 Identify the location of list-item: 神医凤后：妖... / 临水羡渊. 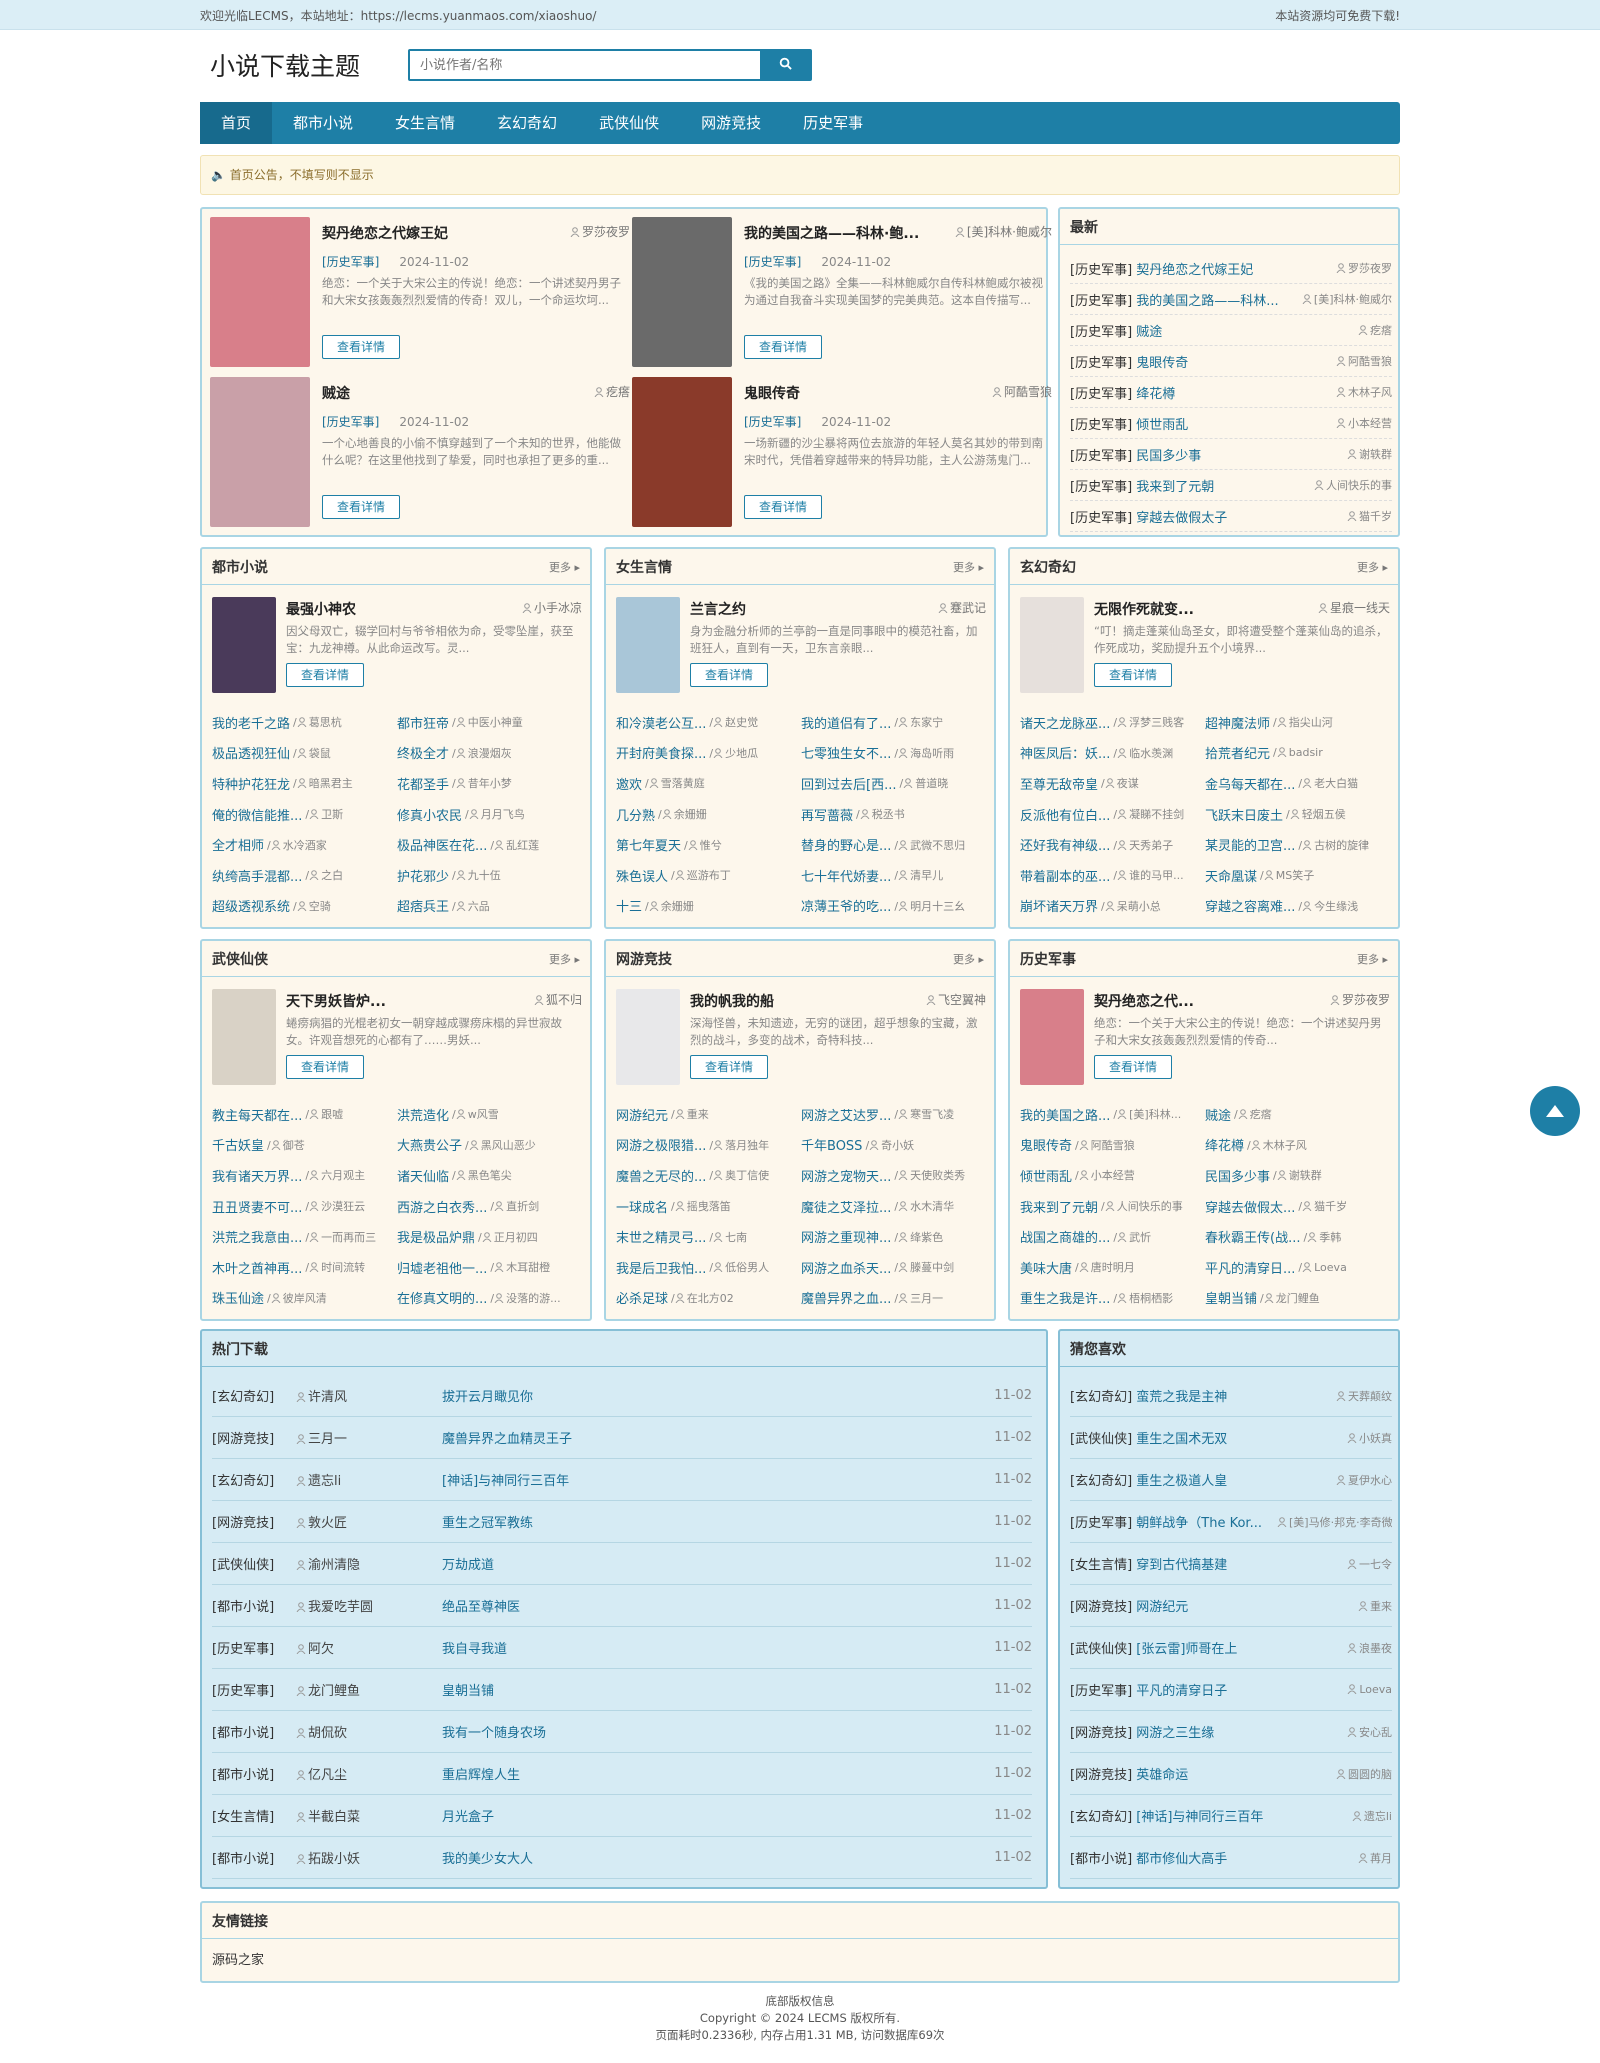
(1112, 753).